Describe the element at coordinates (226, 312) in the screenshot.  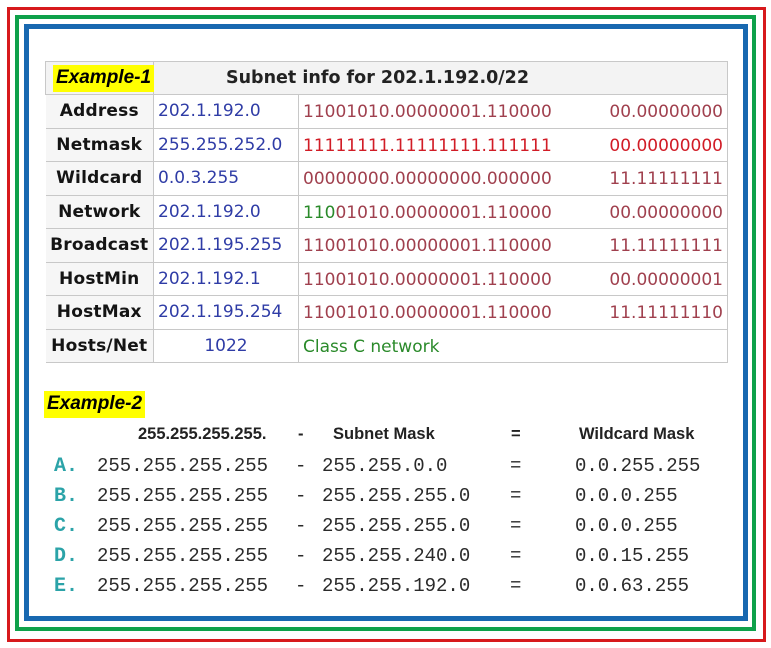
I see `row-ip: 202.1.195.254` at that location.